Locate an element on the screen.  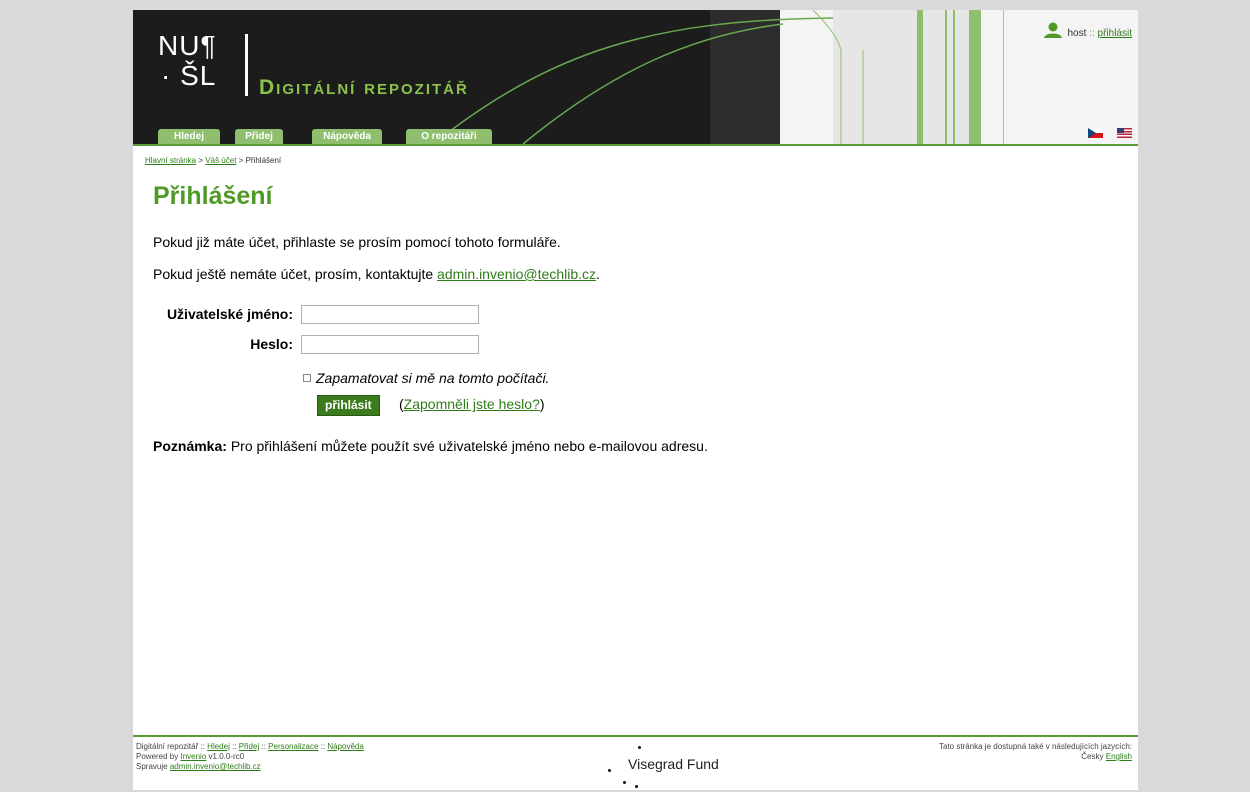
tab-napoveda: Nápověda is located at coordinates (347, 136).